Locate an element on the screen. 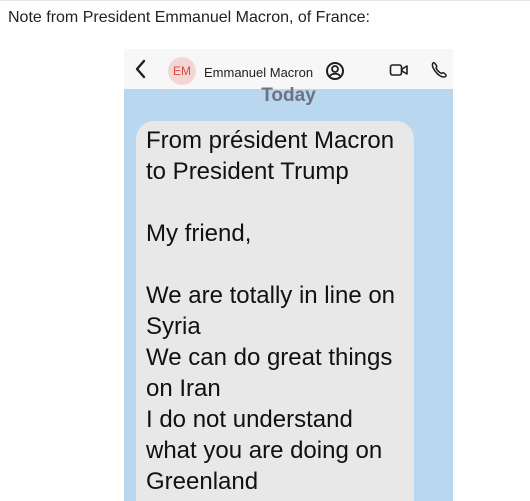  contact-name: Emmanuel Macron is located at coordinates (258, 72).